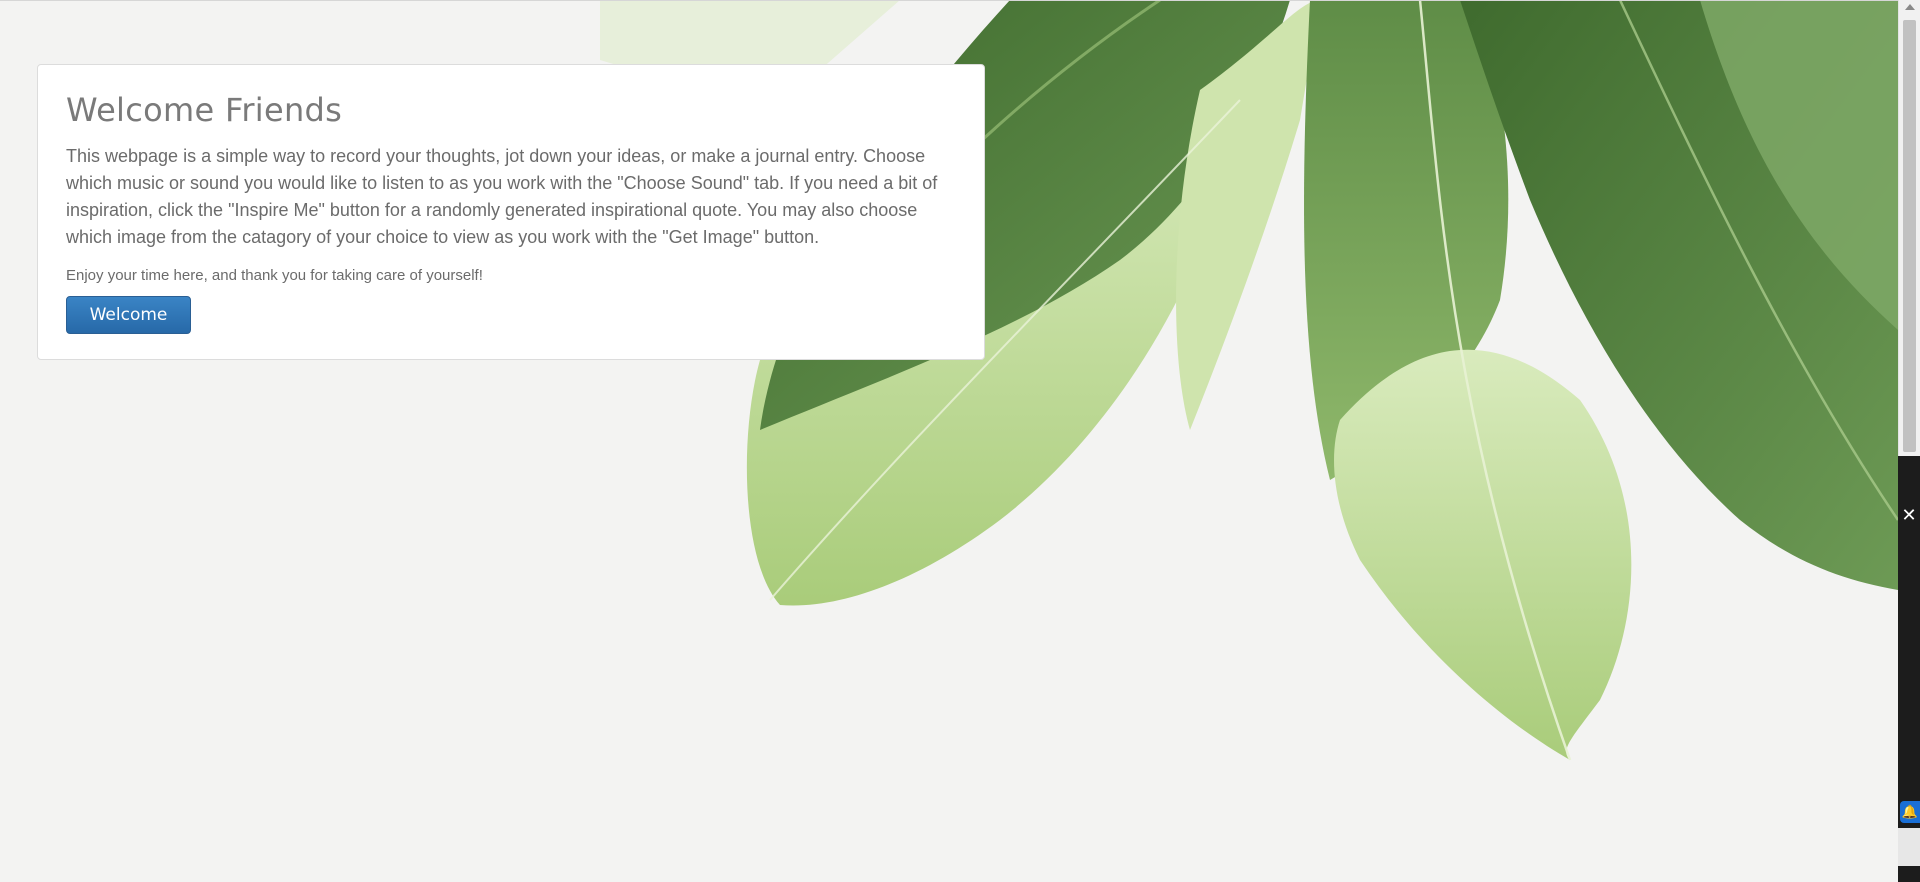 The image size is (1920, 882). Describe the element at coordinates (1909, 847) in the screenshot. I see `side-panel-footer` at that location.